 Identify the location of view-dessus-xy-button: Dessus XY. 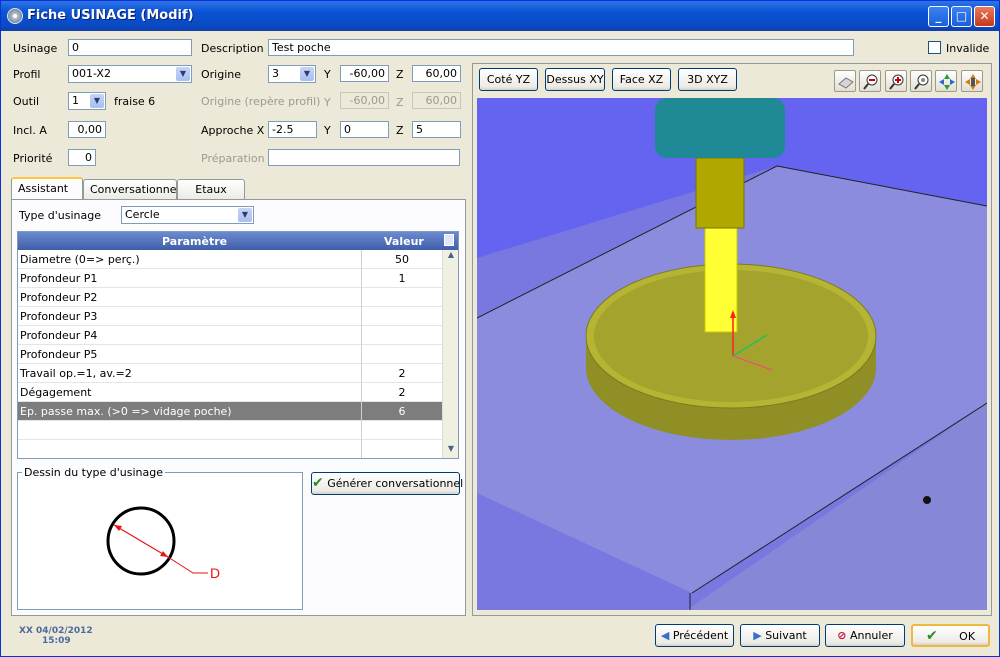
(575, 79).